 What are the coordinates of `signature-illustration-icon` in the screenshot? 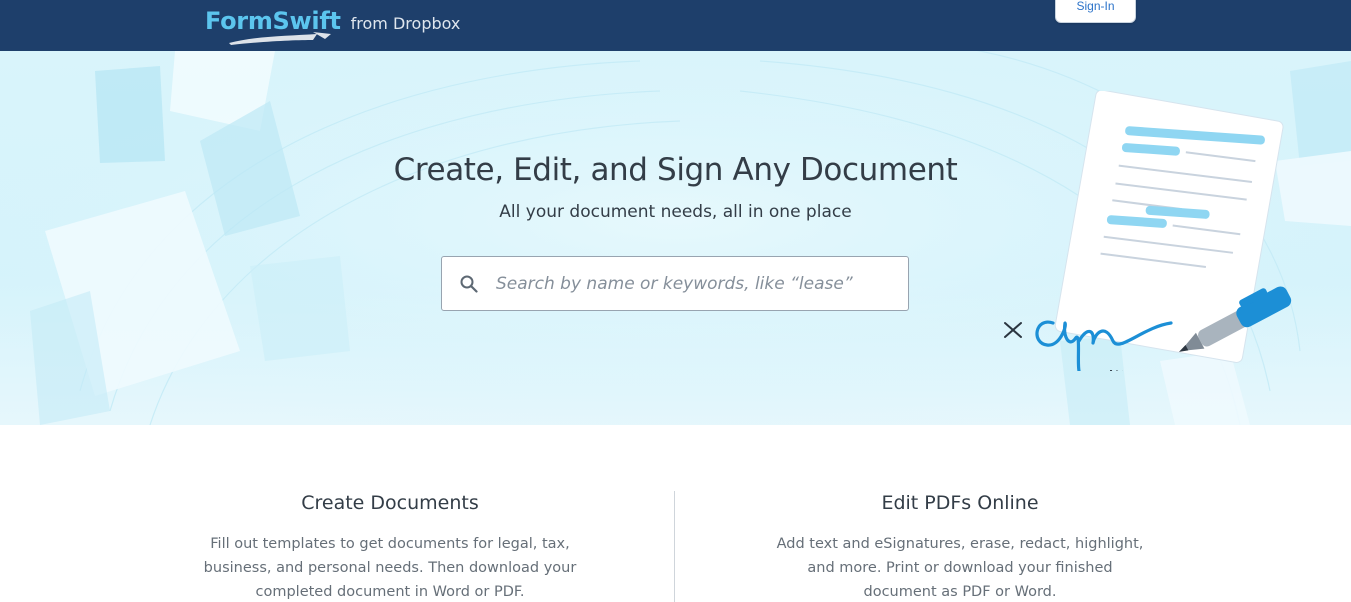 It's located at (1148, 231).